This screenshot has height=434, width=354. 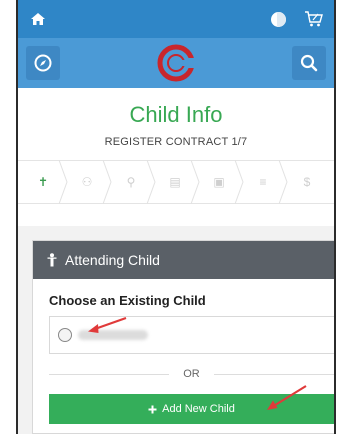 I want to click on arrow-to-add-button, so click(x=287, y=397).